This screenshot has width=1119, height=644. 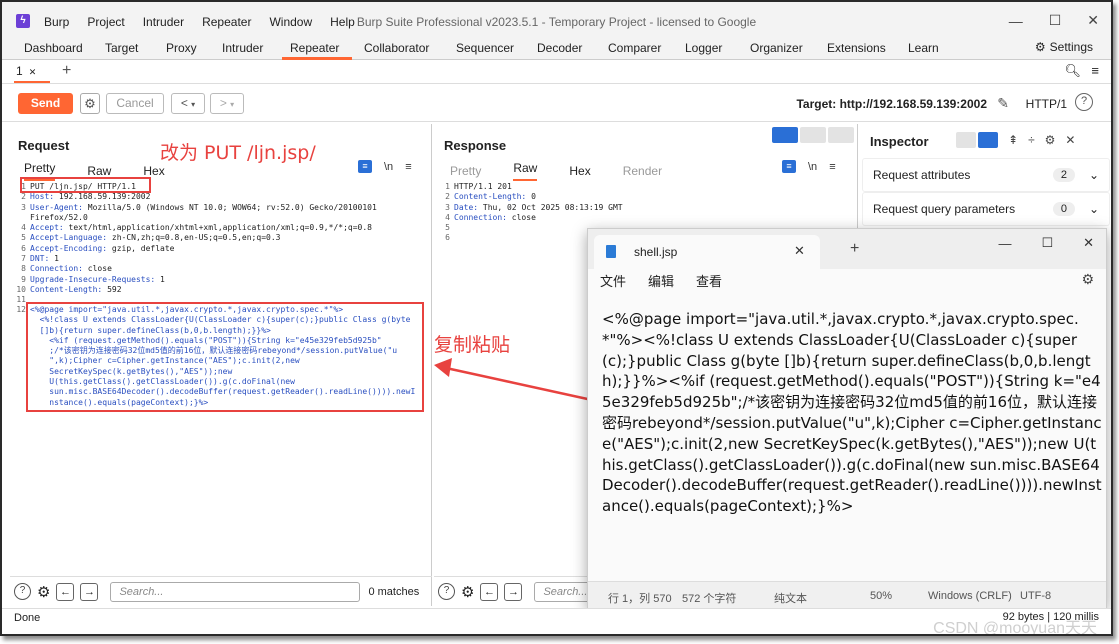 What do you see at coordinates (1046, 104) in the screenshot?
I see `protocol-label: HTTP/1` at bounding box center [1046, 104].